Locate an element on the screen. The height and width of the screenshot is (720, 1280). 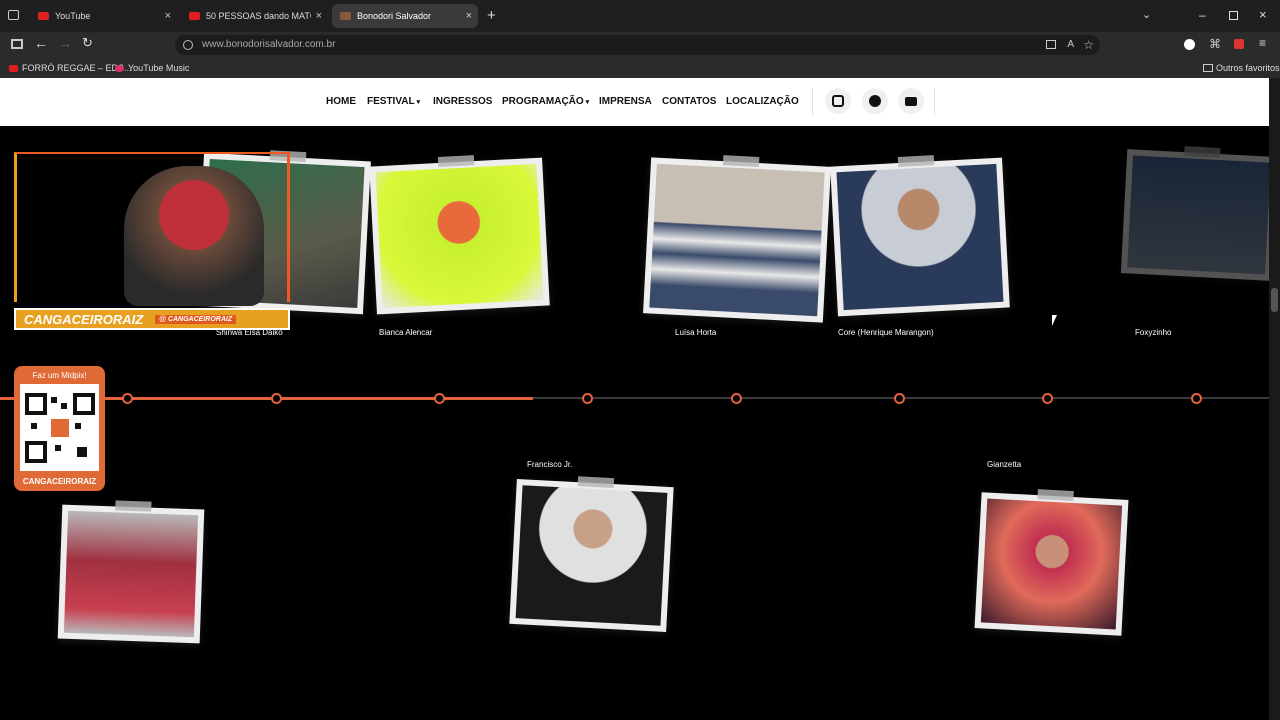
qr-title: Faz um Midpix! is located at coordinates (59, 375).